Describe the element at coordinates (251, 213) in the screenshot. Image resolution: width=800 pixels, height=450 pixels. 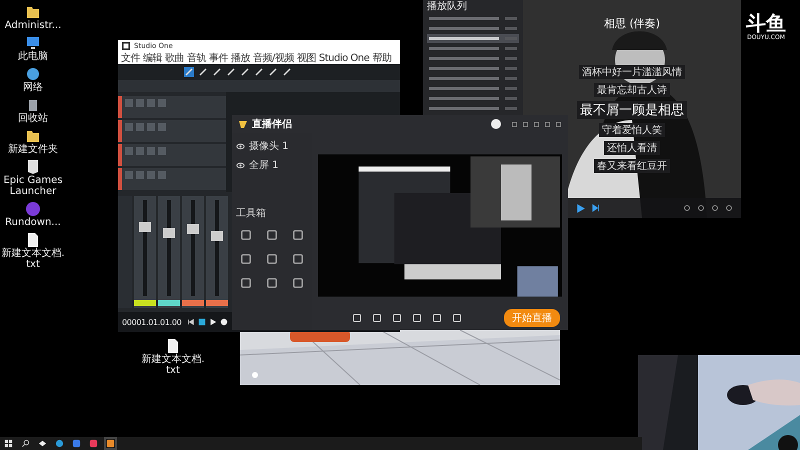
I see `section-title: 工具箱` at that location.